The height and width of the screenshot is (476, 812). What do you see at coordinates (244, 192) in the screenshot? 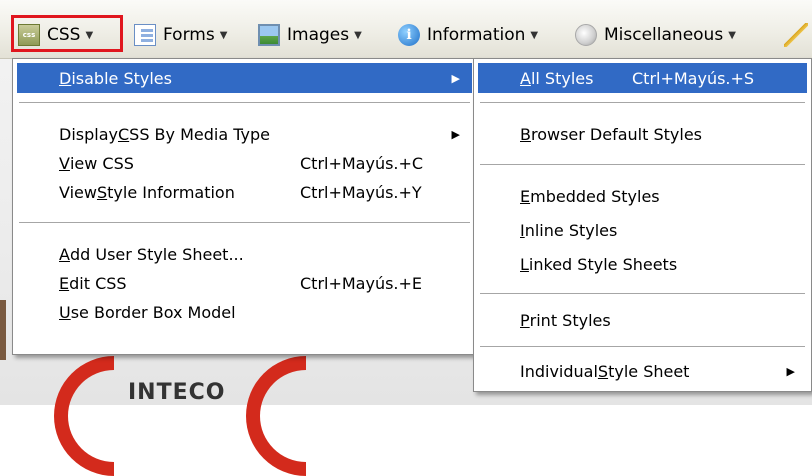
I see `menu-item-view-style-information: View Style Information Ctrl+Mayús.+Y` at bounding box center [244, 192].